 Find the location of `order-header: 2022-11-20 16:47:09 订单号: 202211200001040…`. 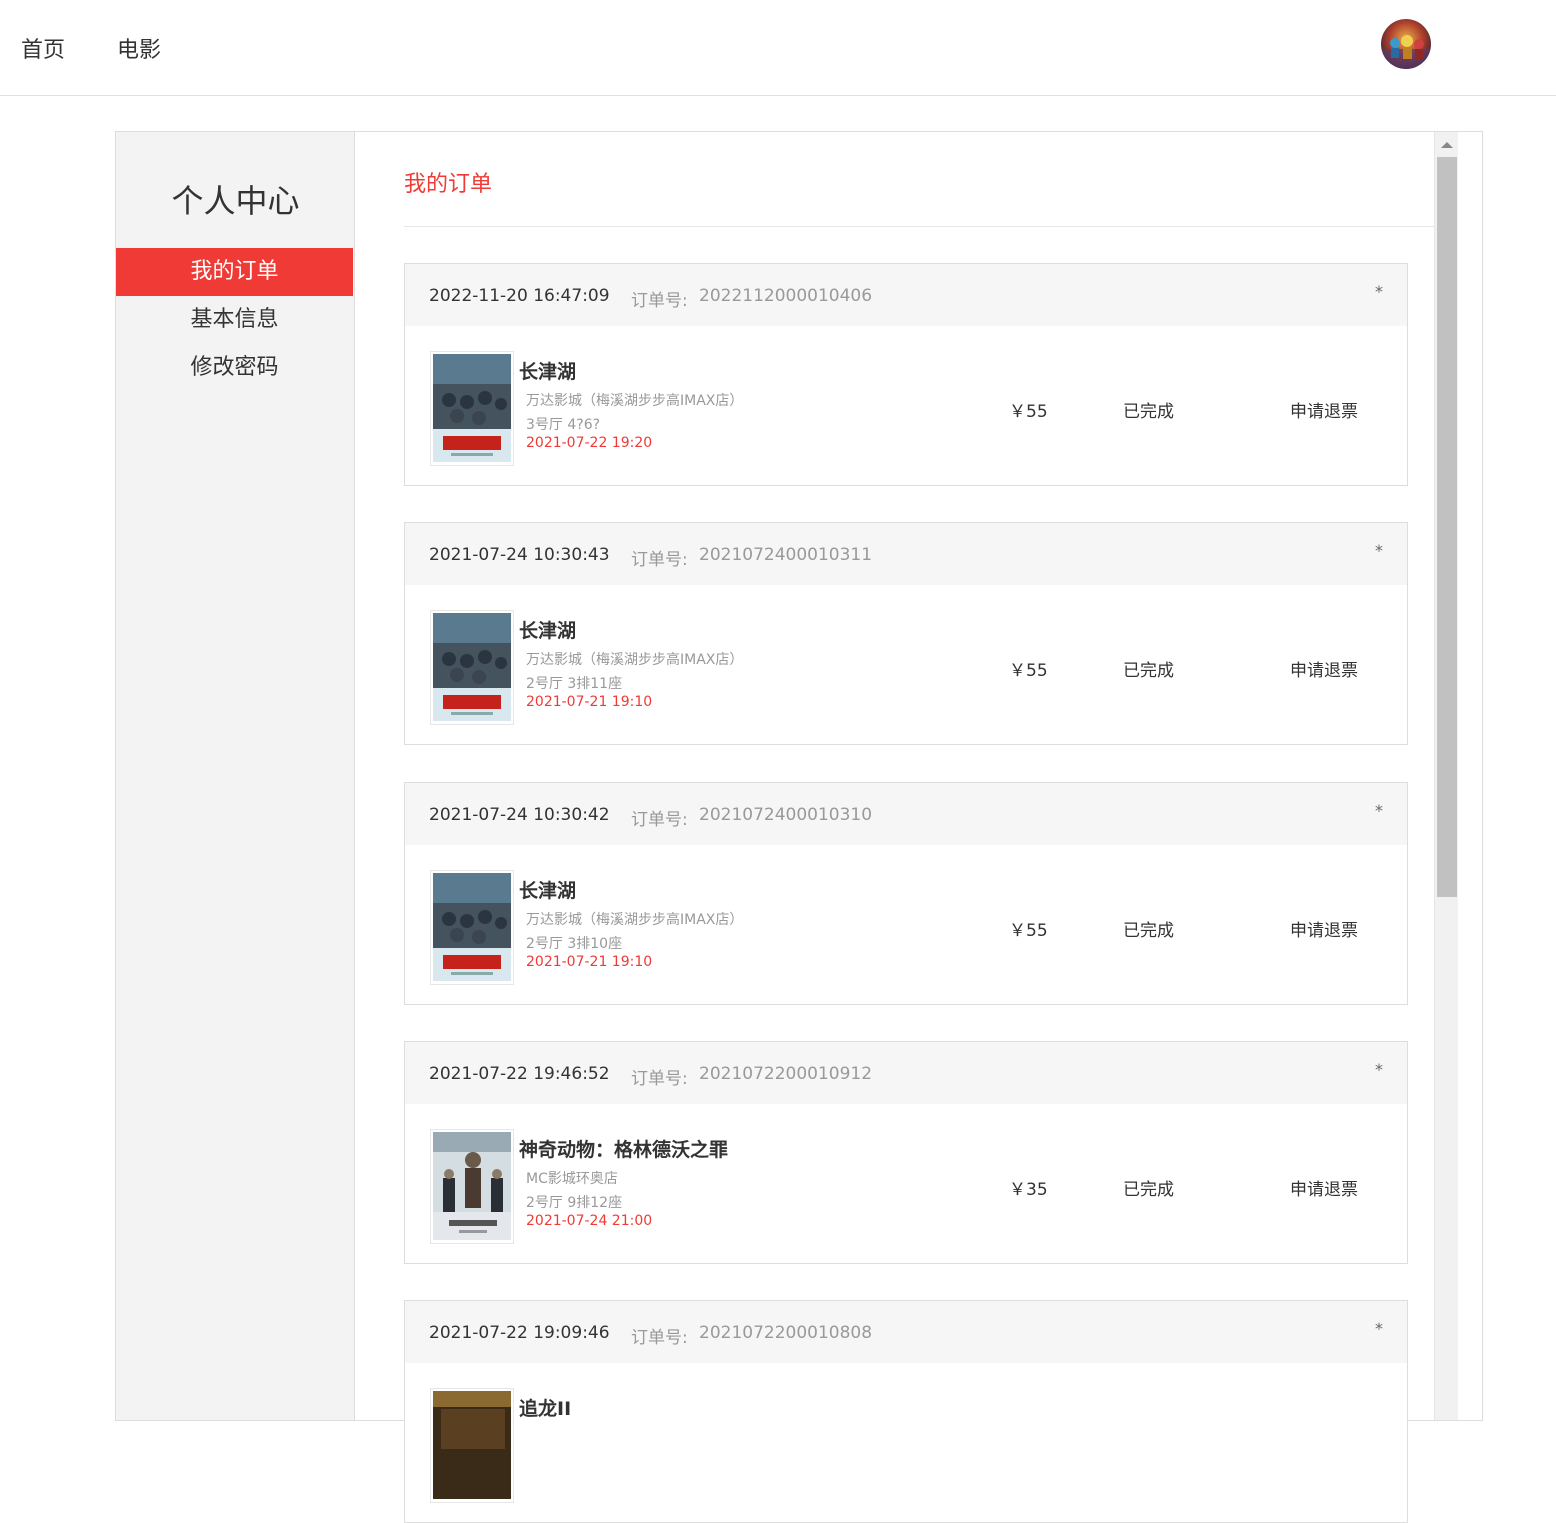

order-header: 2022-11-20 16:47:09 订单号: 202211200001040… is located at coordinates (906, 295).